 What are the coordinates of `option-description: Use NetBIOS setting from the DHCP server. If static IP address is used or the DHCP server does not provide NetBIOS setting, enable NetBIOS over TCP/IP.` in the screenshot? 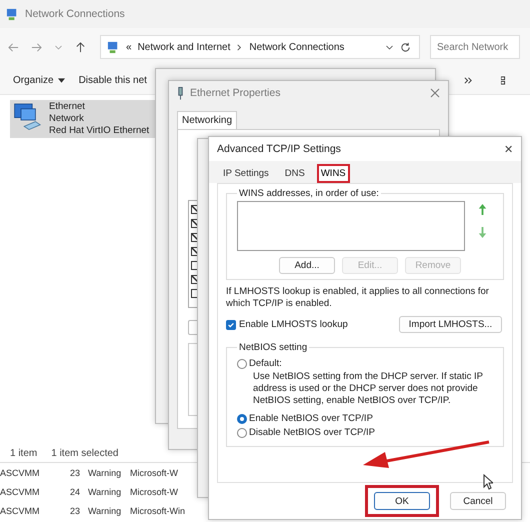 It's located at (368, 389).